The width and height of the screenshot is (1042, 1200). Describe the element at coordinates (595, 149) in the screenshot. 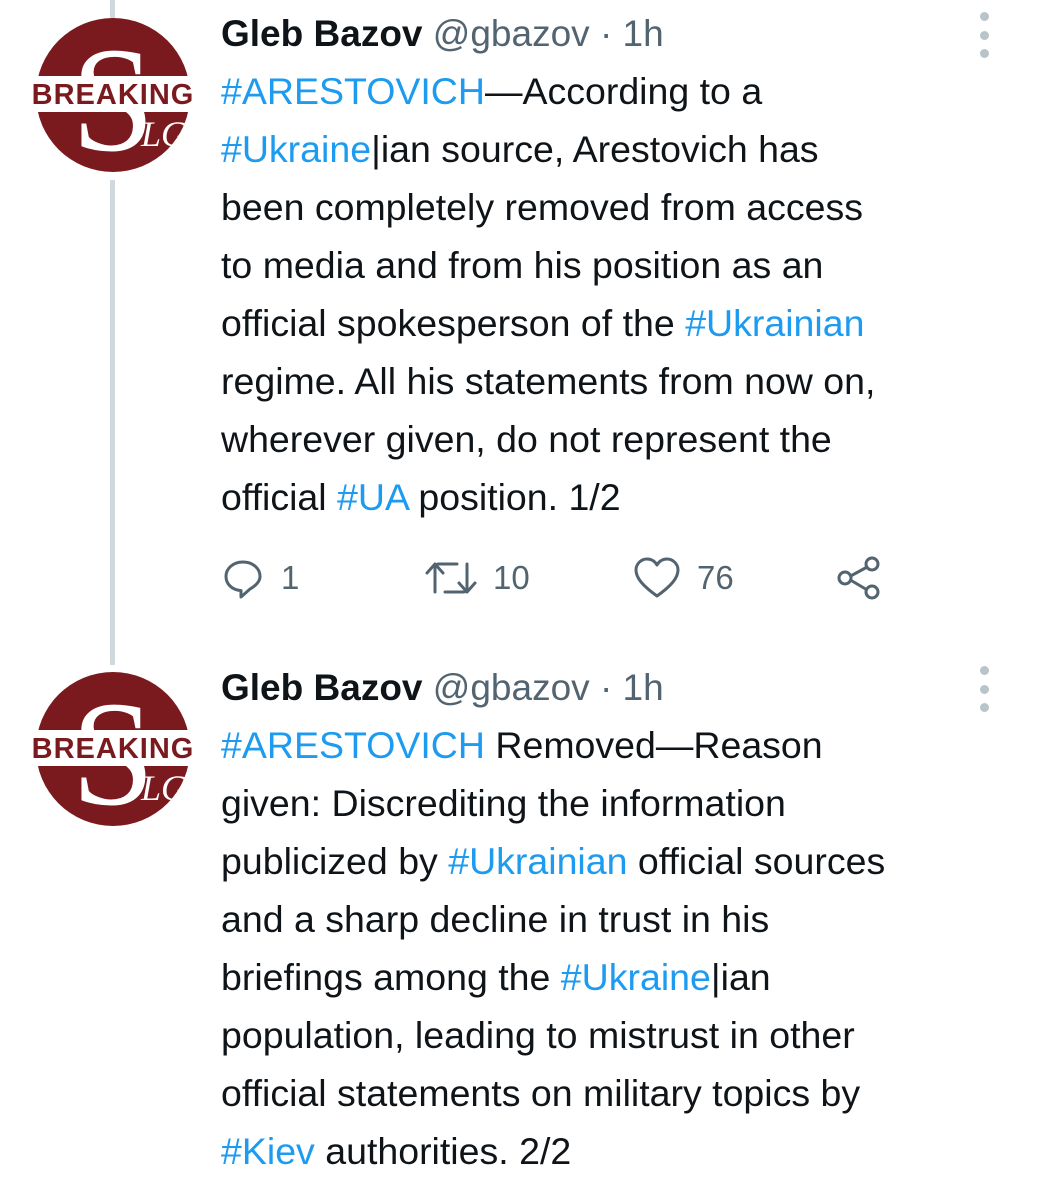

I see `tweet-text-segment: |ian source, Arestovich has` at that location.